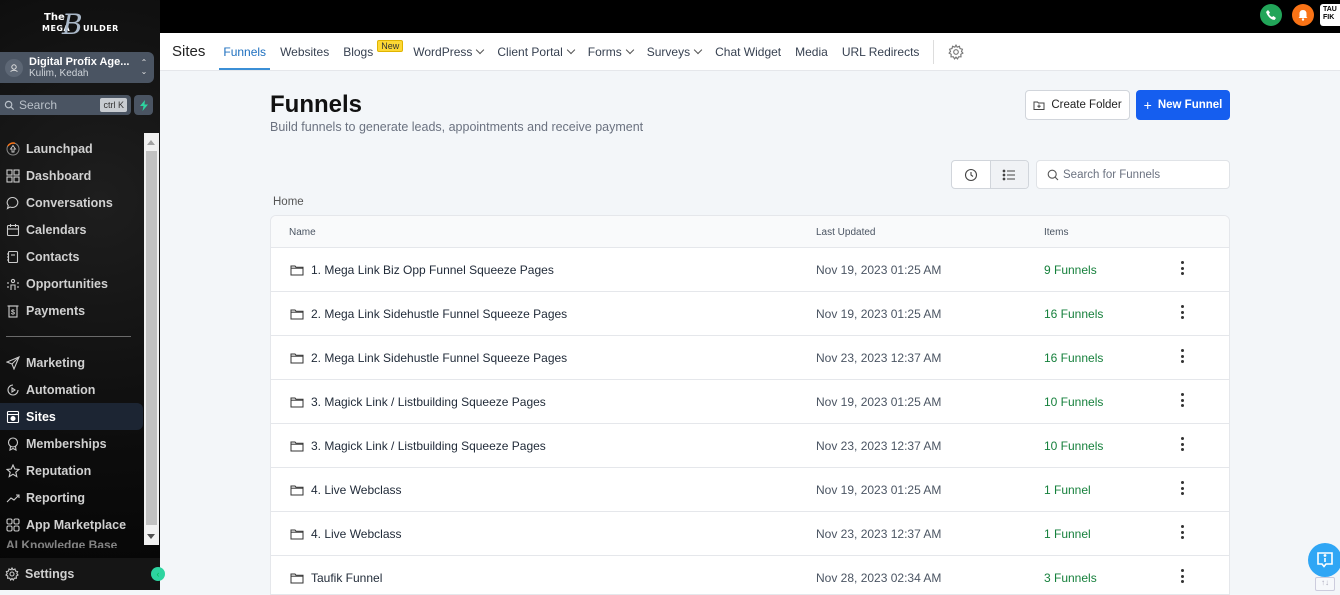 The width and height of the screenshot is (1340, 595). I want to click on search-funnels-field, so click(1133, 174).